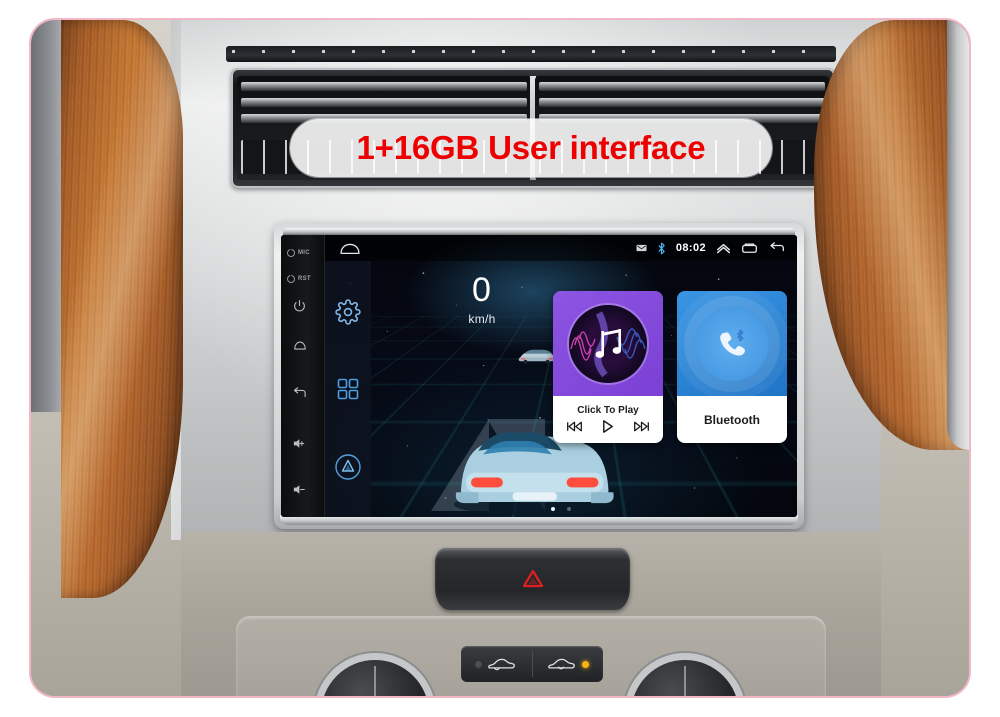 The height and width of the screenshot is (717, 1000). I want to click on widget-music: Click To Play, so click(608, 367).